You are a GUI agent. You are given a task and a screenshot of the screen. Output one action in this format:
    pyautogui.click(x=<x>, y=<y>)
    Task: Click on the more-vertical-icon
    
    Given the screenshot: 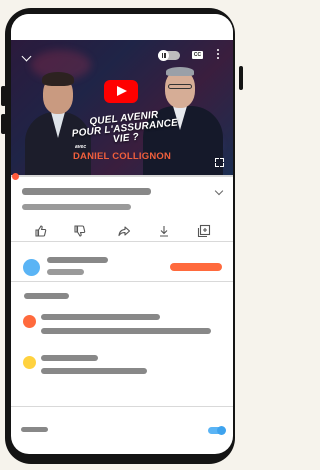 What is the action you would take?
    pyautogui.click(x=218, y=55)
    